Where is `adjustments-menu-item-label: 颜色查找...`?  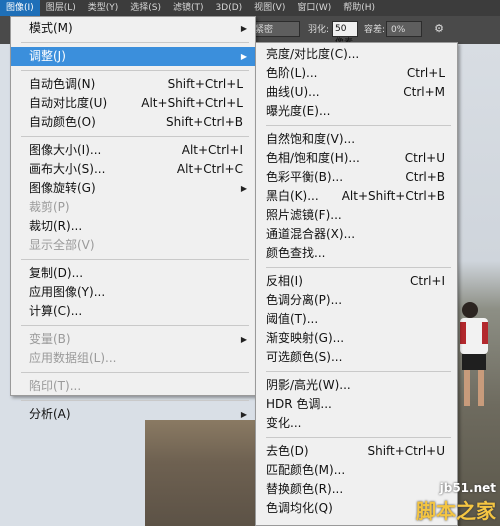
adjustments-menu-item-label: 颜色查找... is located at coordinates (296, 253).